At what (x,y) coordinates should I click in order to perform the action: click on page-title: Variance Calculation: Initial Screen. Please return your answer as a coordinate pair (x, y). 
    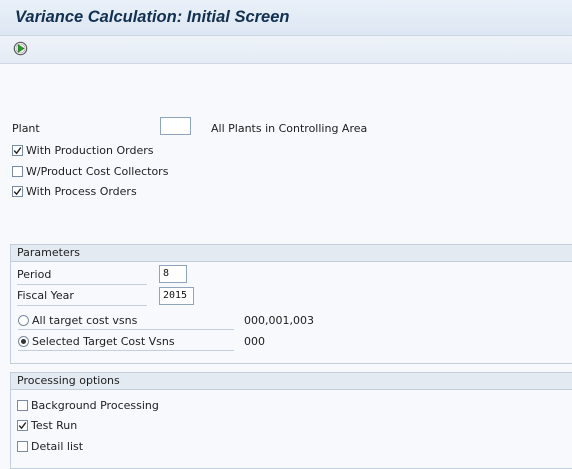
    Looking at the image, I should click on (152, 17).